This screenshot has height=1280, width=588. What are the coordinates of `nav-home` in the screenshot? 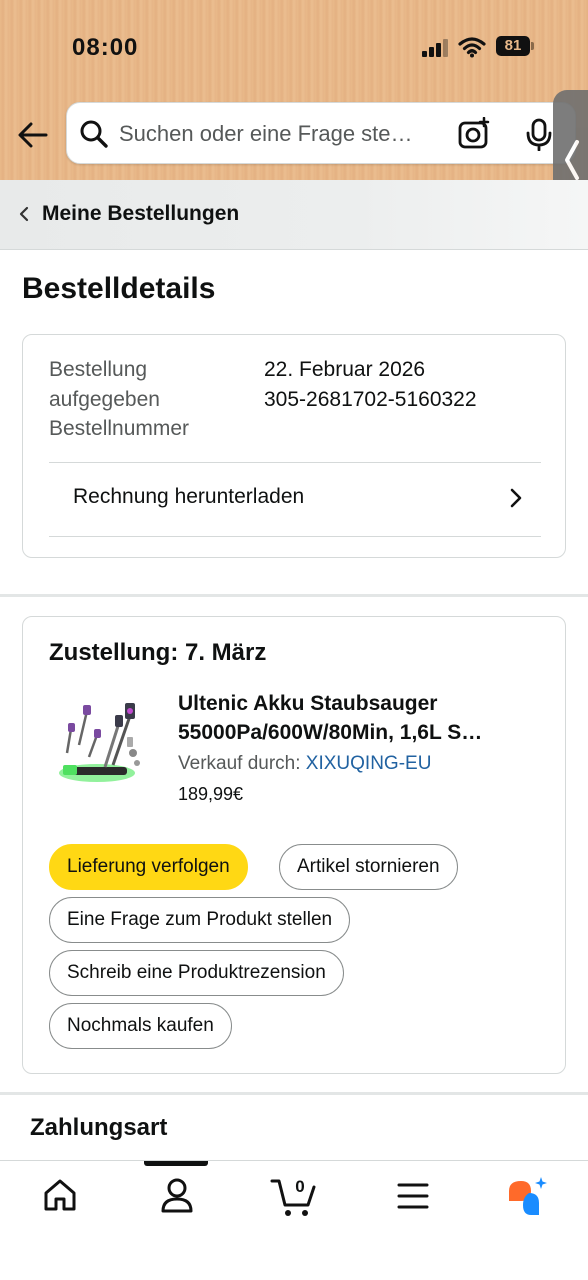 It's located at (70, 1197).